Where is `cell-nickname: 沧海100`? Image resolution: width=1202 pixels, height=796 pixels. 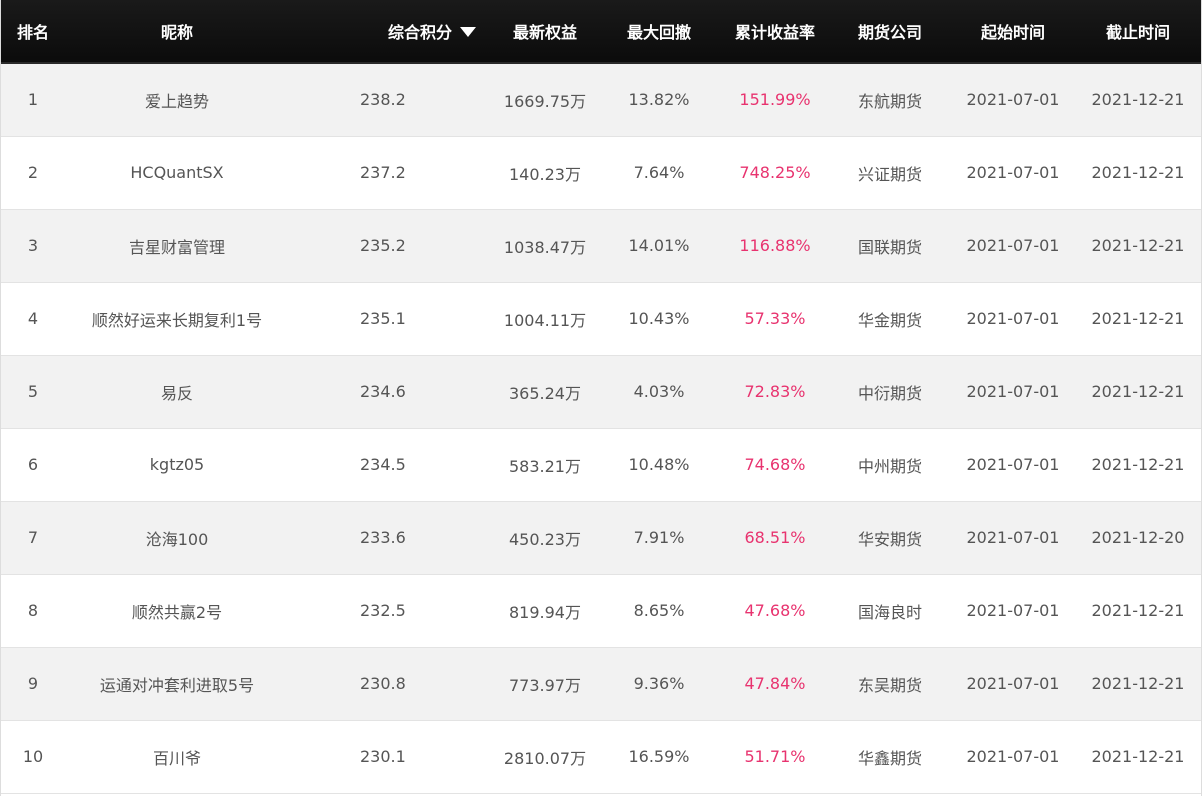
cell-nickname: 沧海100 is located at coordinates (177, 537).